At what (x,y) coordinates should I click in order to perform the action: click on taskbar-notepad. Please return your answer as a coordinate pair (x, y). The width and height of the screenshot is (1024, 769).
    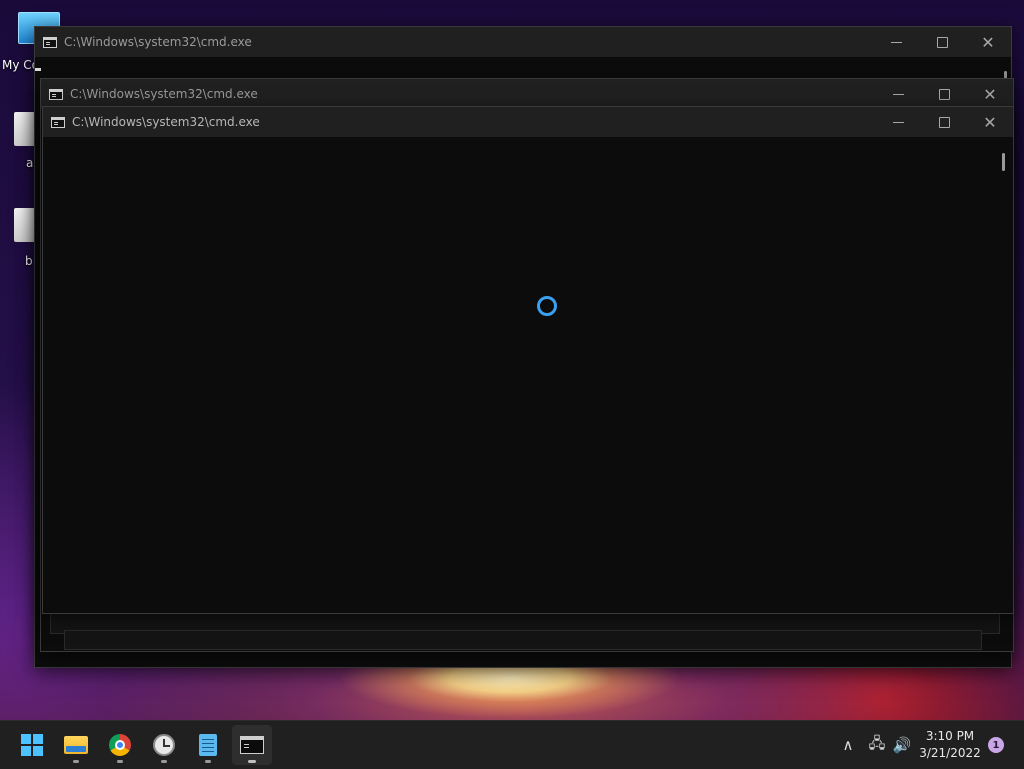
    Looking at the image, I should click on (208, 745).